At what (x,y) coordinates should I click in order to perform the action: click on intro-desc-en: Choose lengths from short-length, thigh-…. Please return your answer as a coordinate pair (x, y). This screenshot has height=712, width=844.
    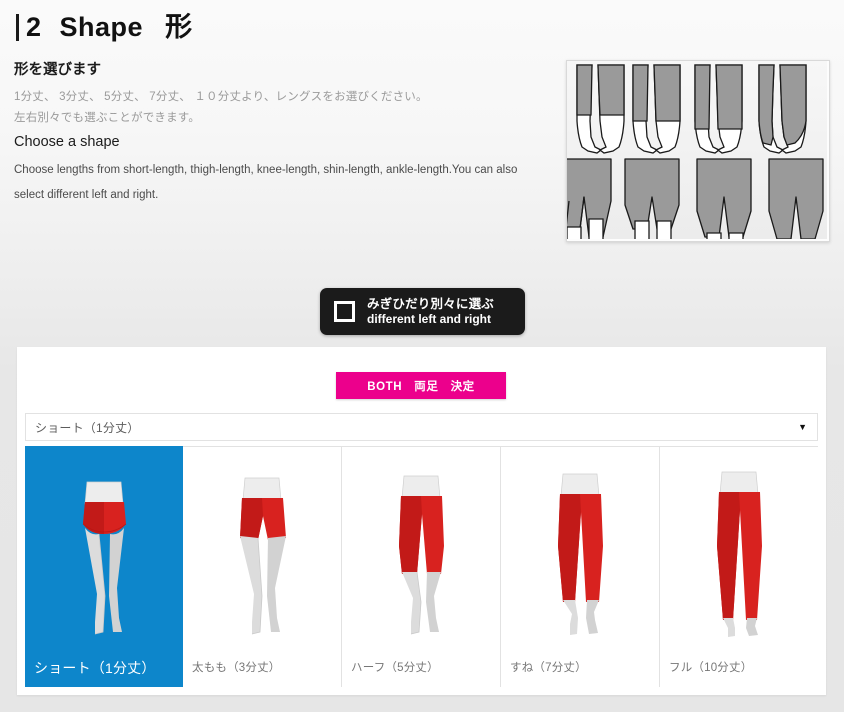
    Looking at the image, I should click on (266, 182).